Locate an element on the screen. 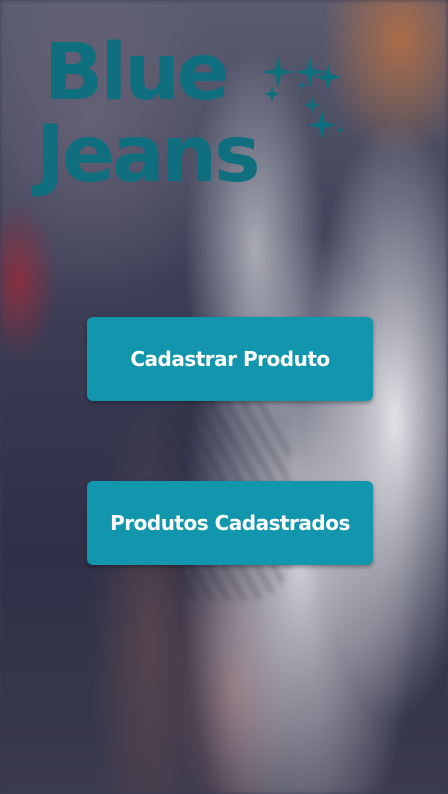  registered-products-label: Produtos Cadastrados is located at coordinates (230, 523).